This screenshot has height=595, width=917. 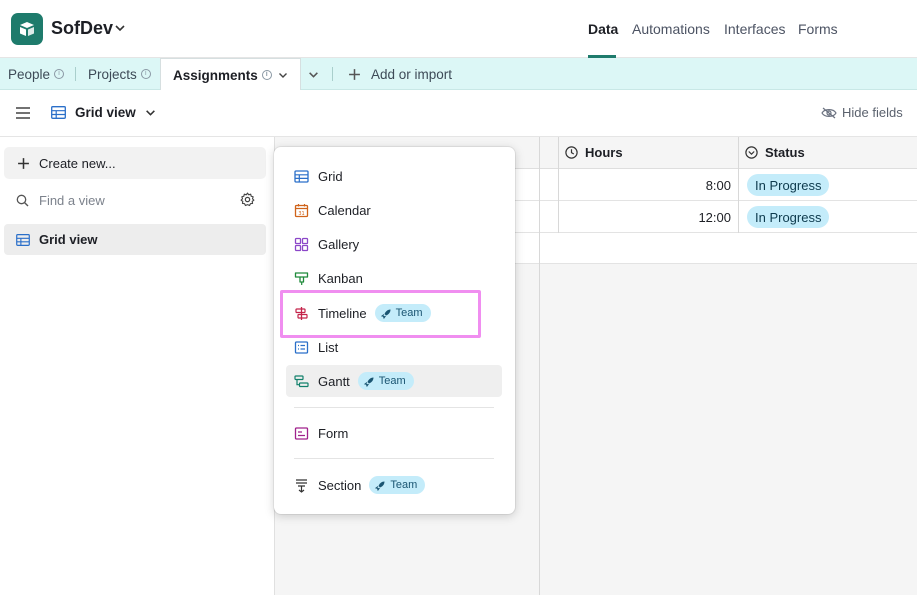 I want to click on menu-item-grid: Grid, so click(x=394, y=176).